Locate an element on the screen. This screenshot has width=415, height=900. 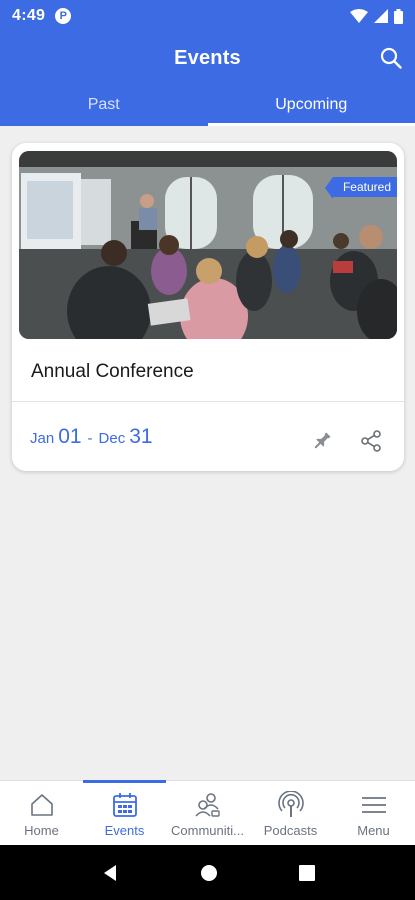
home-circle-icon is located at coordinates (209, 873).